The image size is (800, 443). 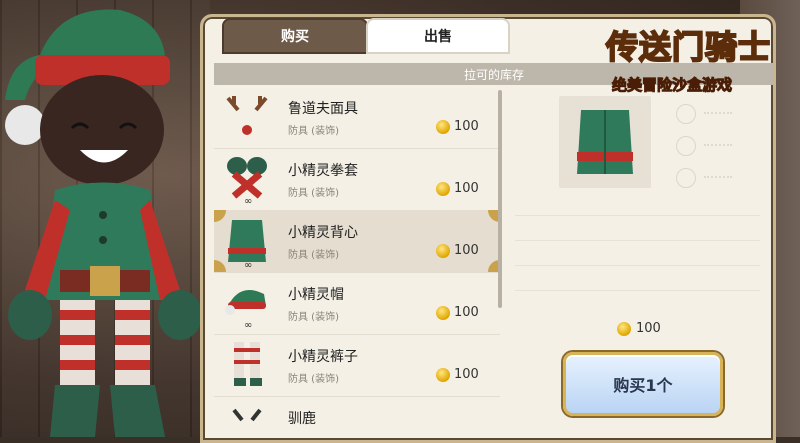 What do you see at coordinates (247, 181) in the screenshot?
I see `elf-gloves-icon: ∞` at bounding box center [247, 181].